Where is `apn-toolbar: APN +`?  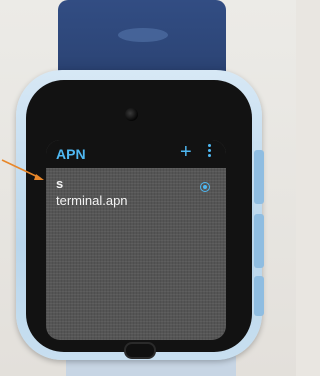 apn-toolbar: APN + is located at coordinates (136, 154).